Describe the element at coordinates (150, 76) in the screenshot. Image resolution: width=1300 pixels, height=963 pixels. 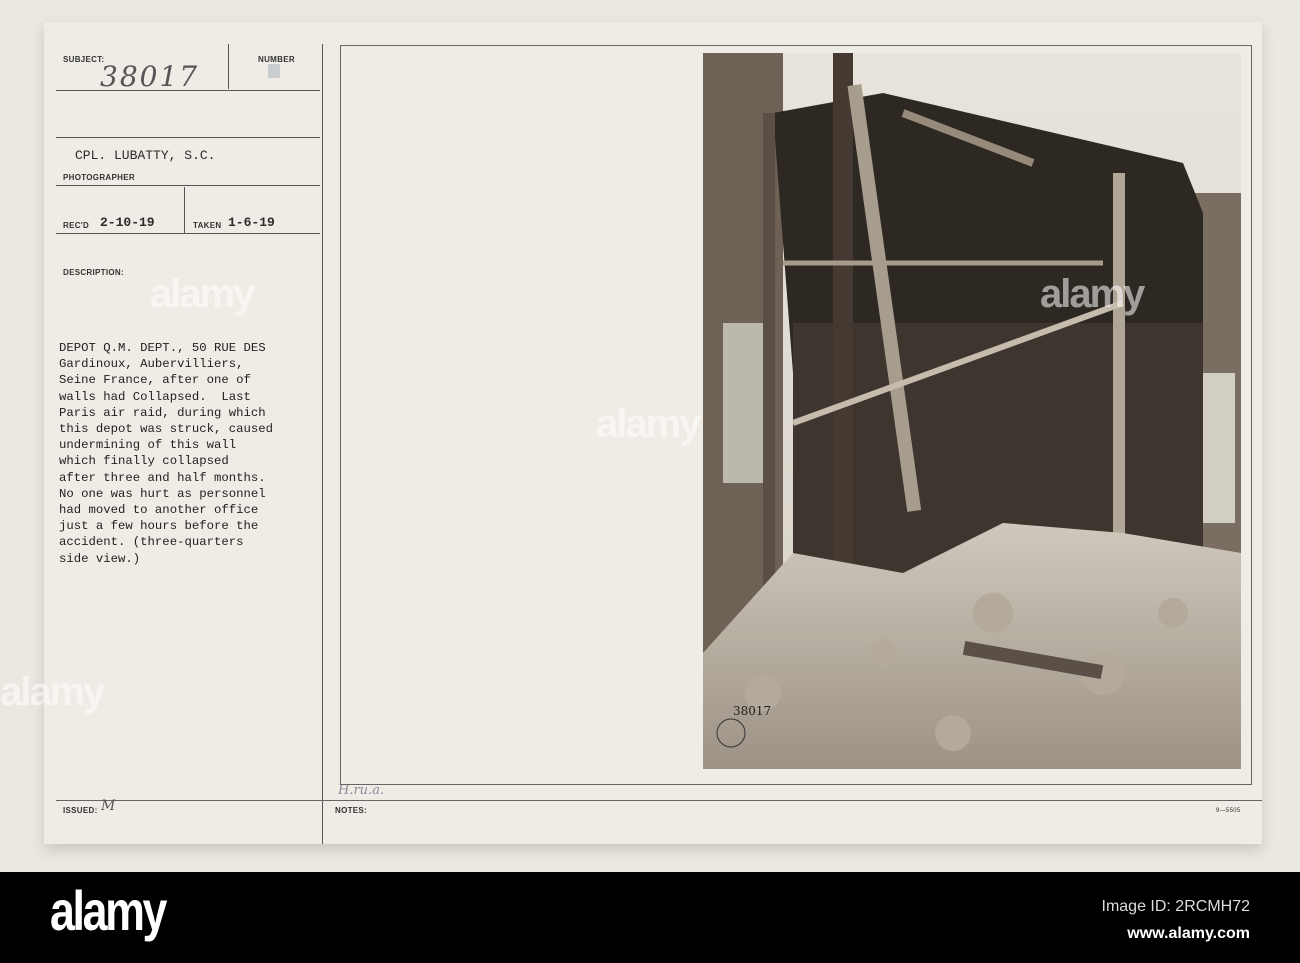
I see `subject-value: 38017` at that location.